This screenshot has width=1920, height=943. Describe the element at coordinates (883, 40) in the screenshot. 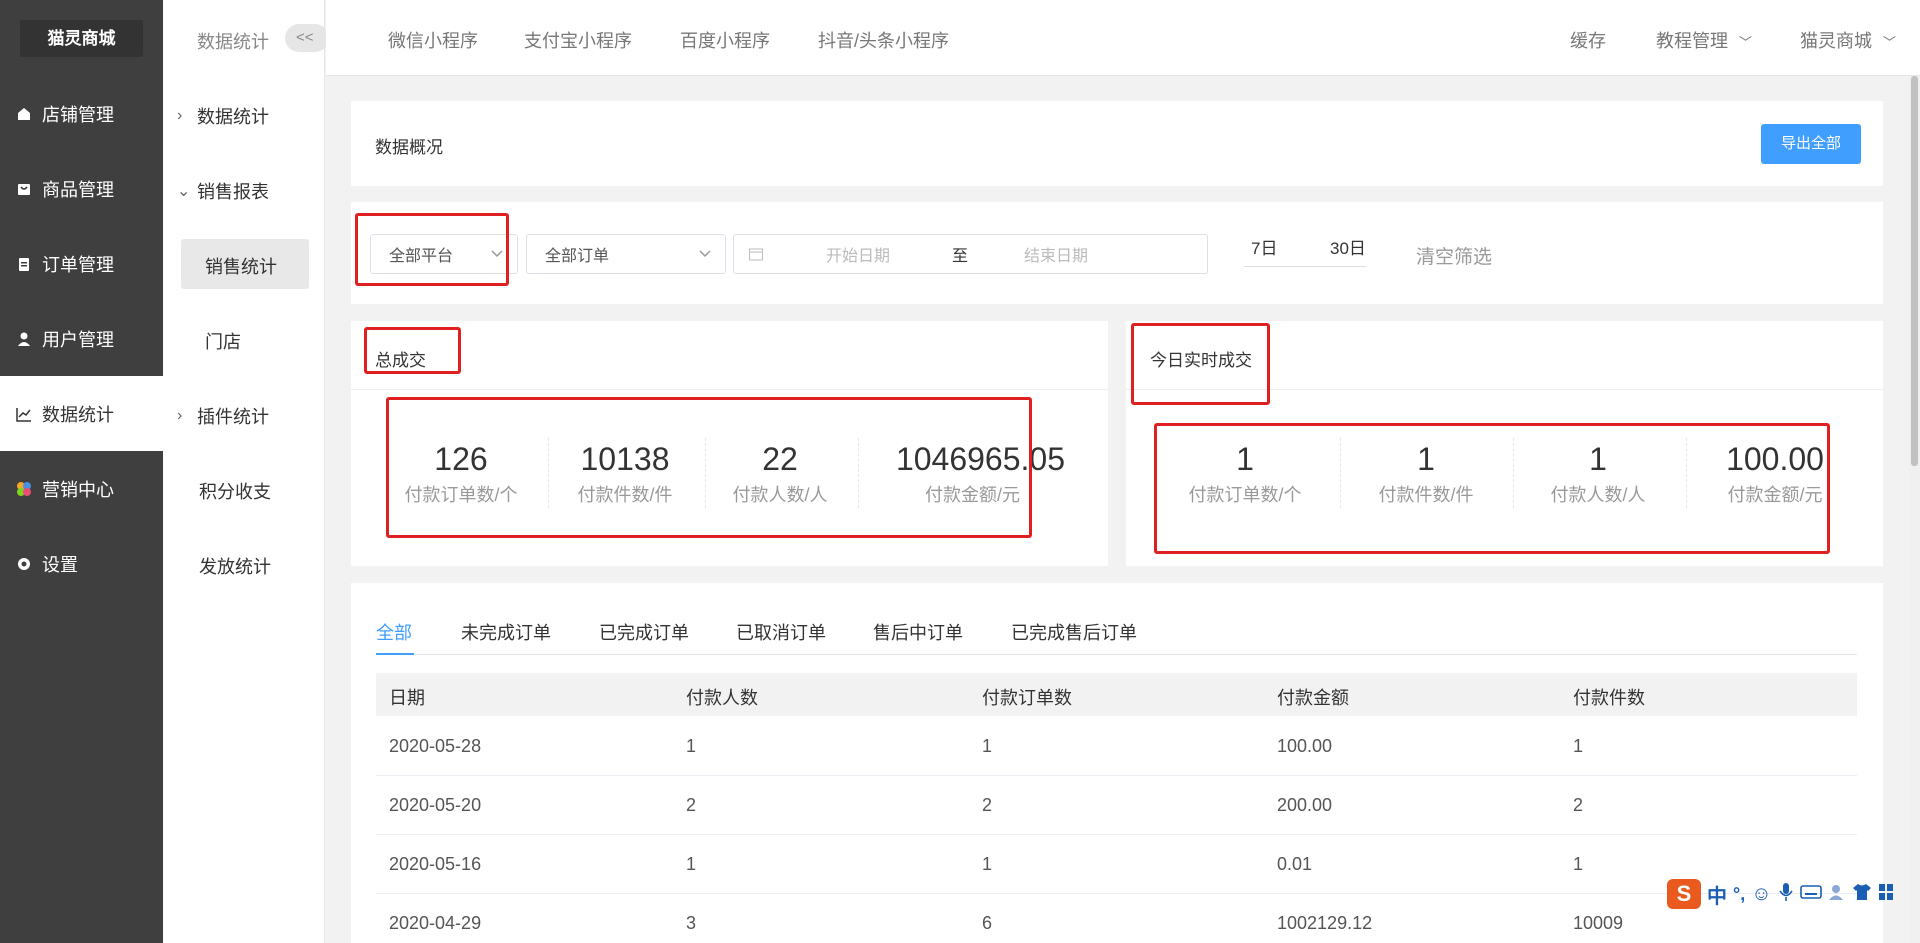

I see `tab-douyin: 抖音/头条小程序` at that location.